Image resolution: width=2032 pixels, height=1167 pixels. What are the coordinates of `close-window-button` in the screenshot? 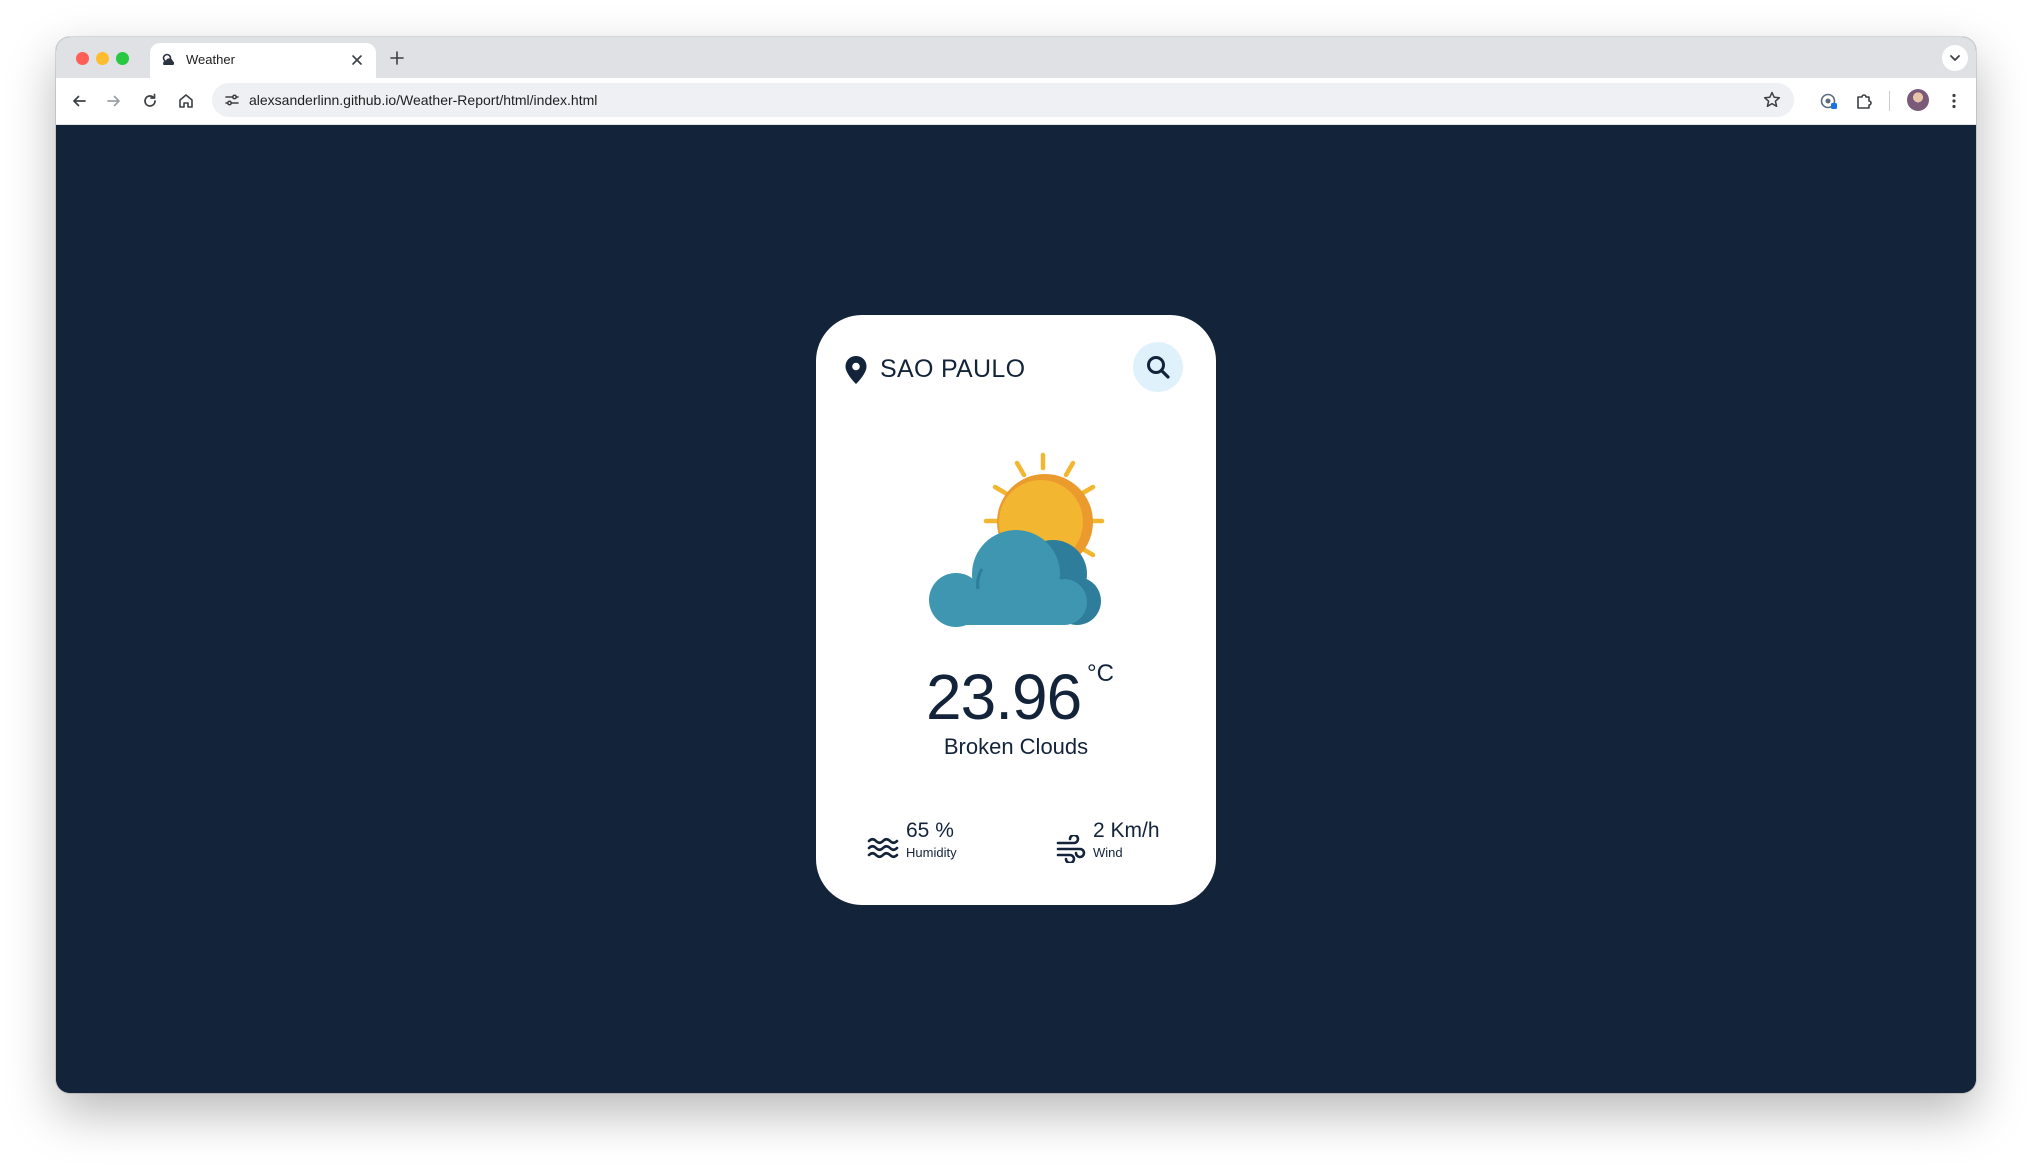 It's located at (82, 58).